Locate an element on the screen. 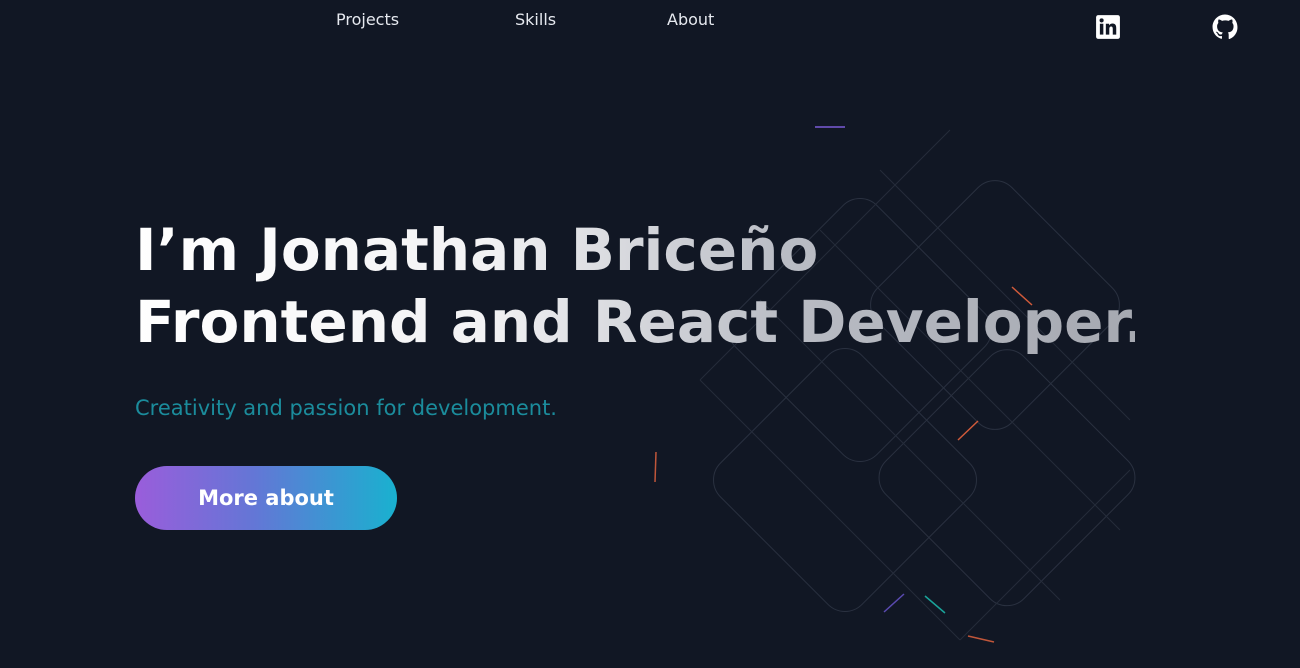 The image size is (1300, 668). github-link is located at coordinates (1225, 27).